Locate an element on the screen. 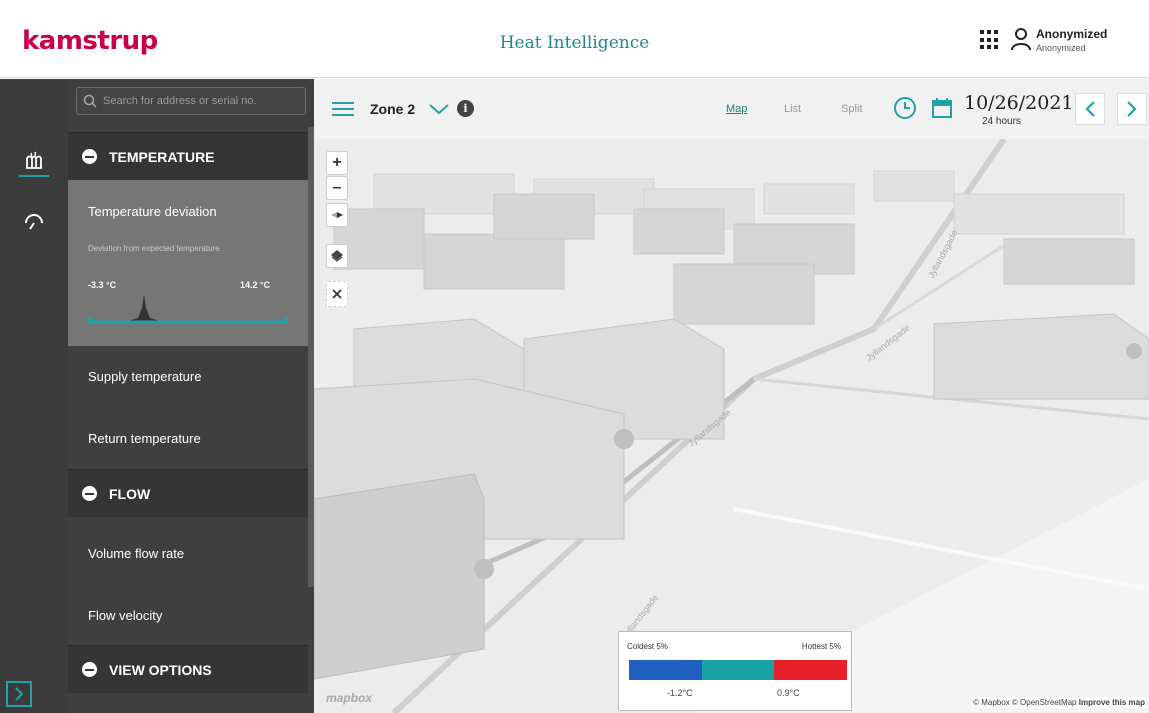 Image resolution: width=1149 pixels, height=713 pixels. layer-supply-temperature: Supply temperature is located at coordinates (188, 376).